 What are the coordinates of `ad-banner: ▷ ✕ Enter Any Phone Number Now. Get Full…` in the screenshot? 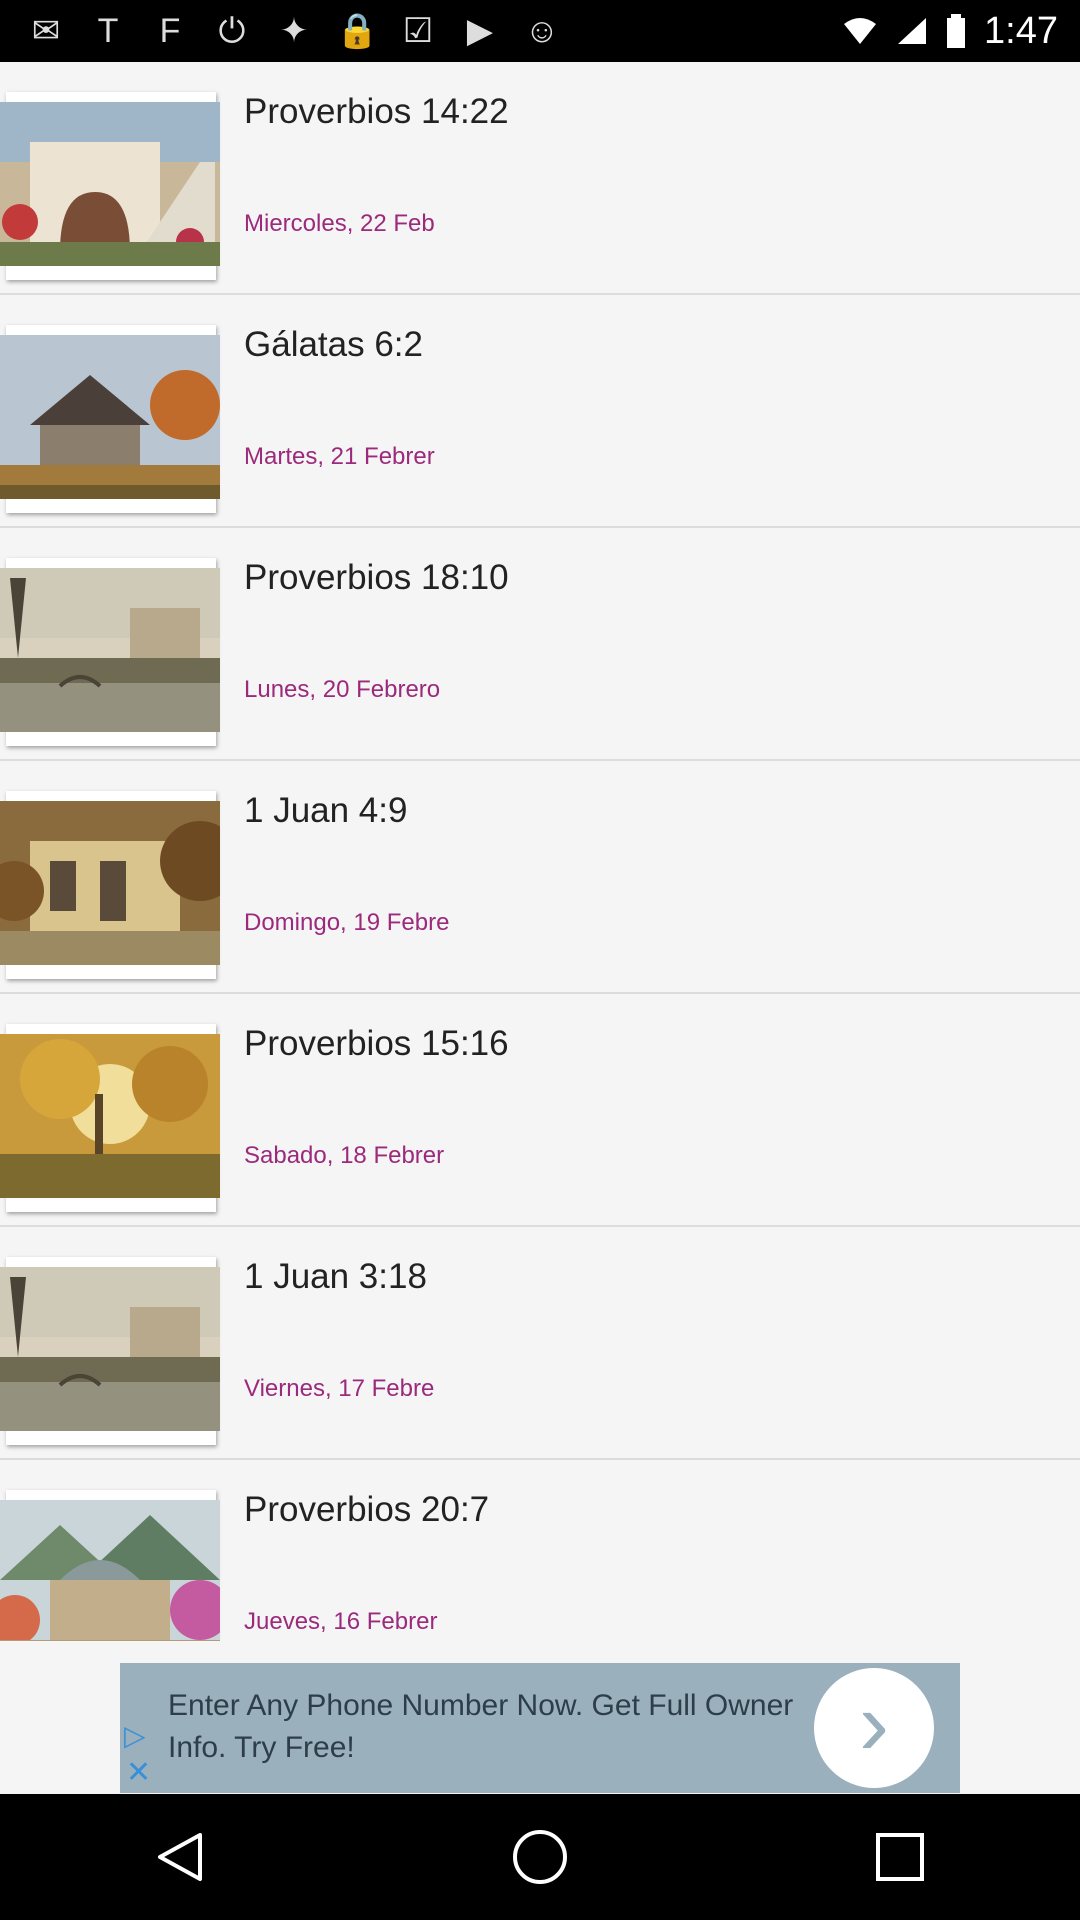 It's located at (540, 1728).